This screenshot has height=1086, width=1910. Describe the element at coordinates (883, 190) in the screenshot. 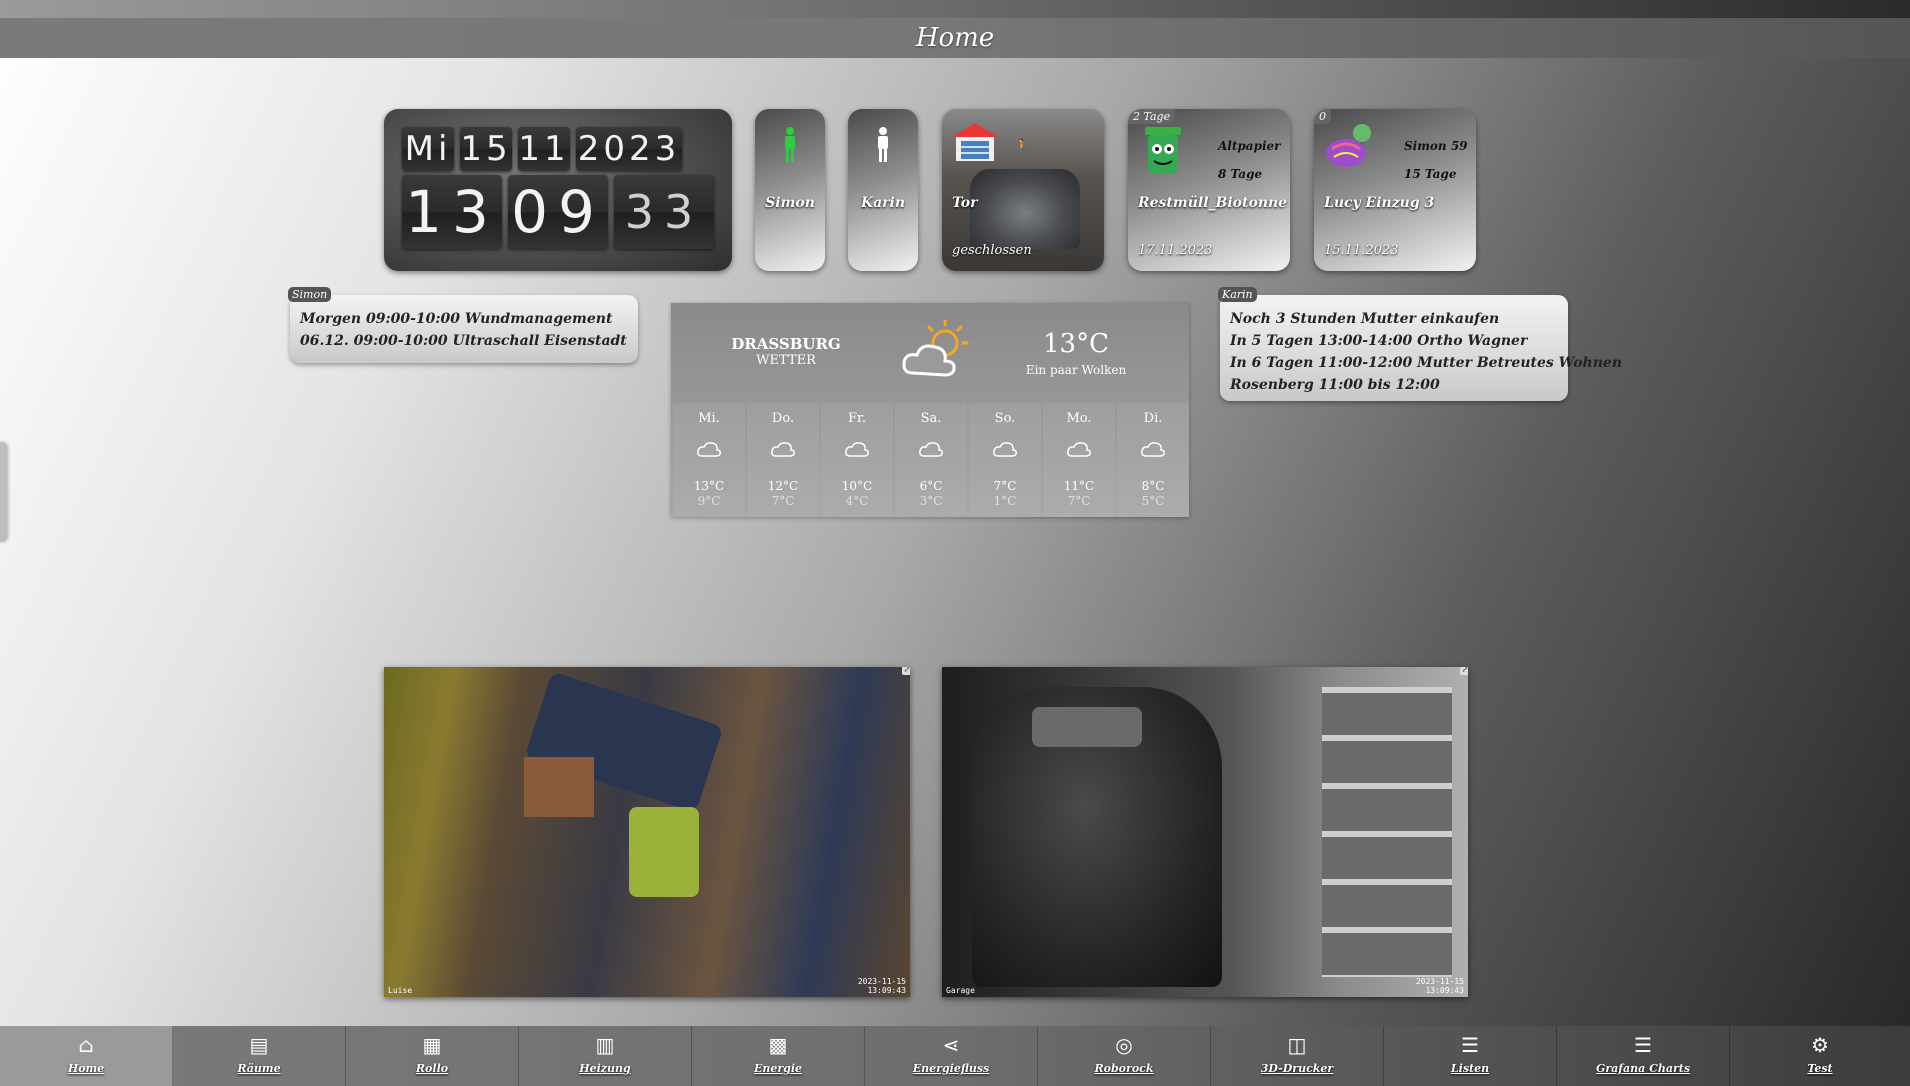

I see `person-tile-karin: Karin` at that location.